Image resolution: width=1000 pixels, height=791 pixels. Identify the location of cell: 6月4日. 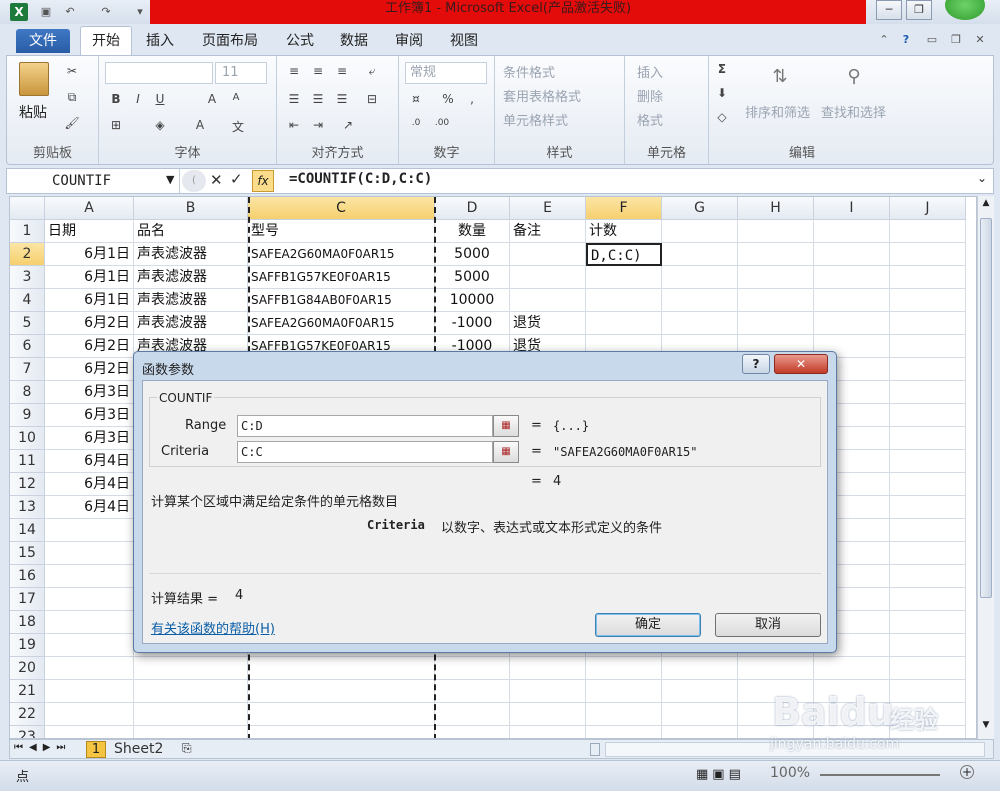
(89, 461).